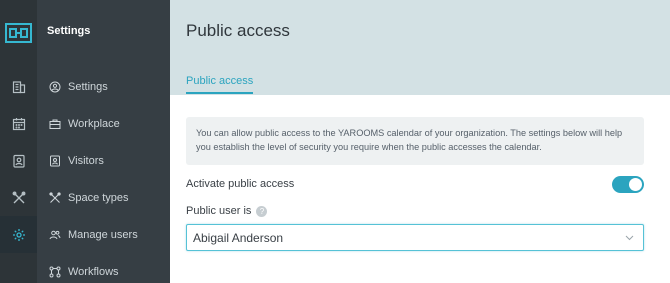 The width and height of the screenshot is (670, 283). I want to click on sidebar-item-workflows: Workflows, so click(103, 268).